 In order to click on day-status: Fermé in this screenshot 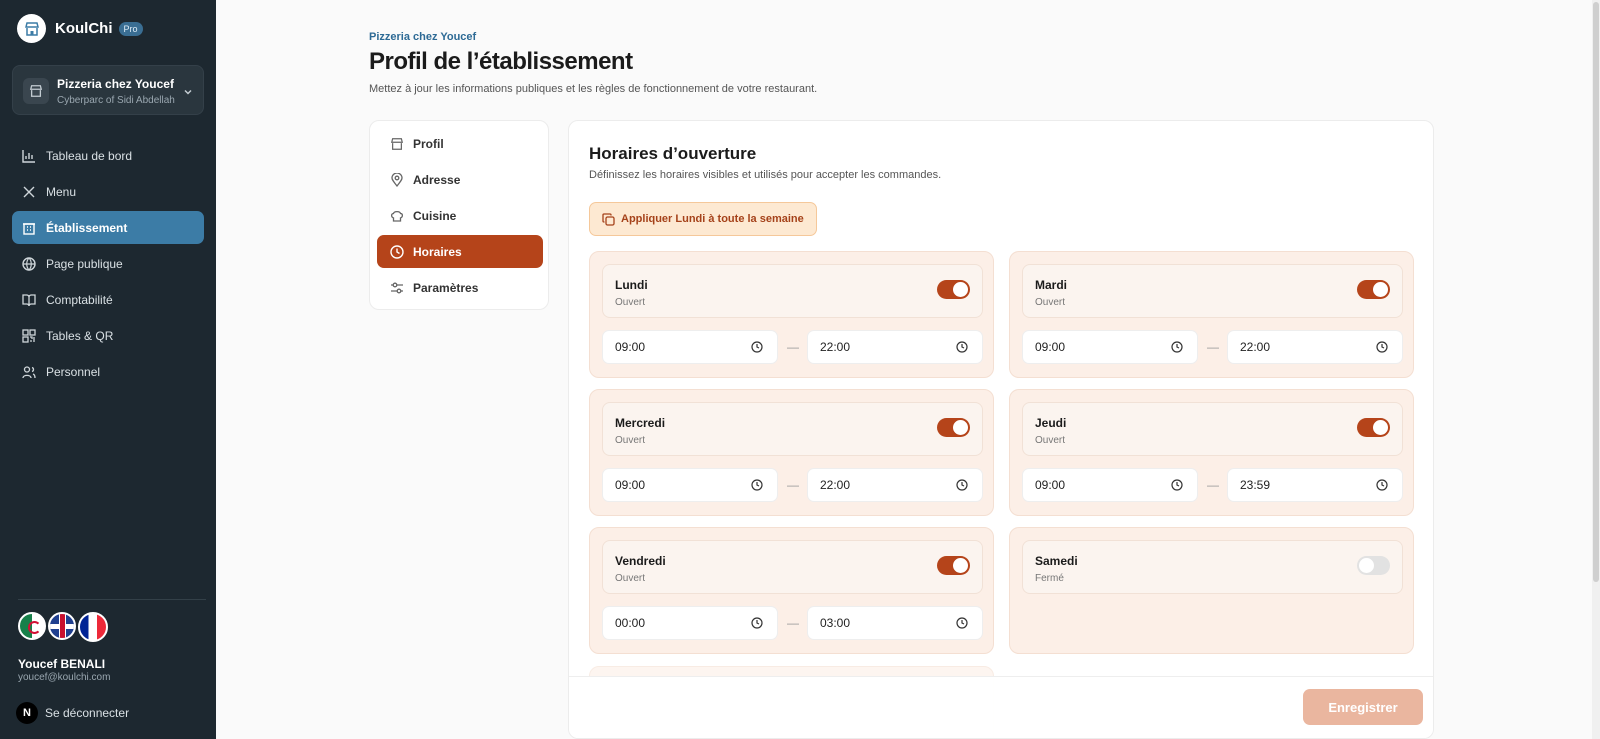, I will do `click(1049, 578)`.